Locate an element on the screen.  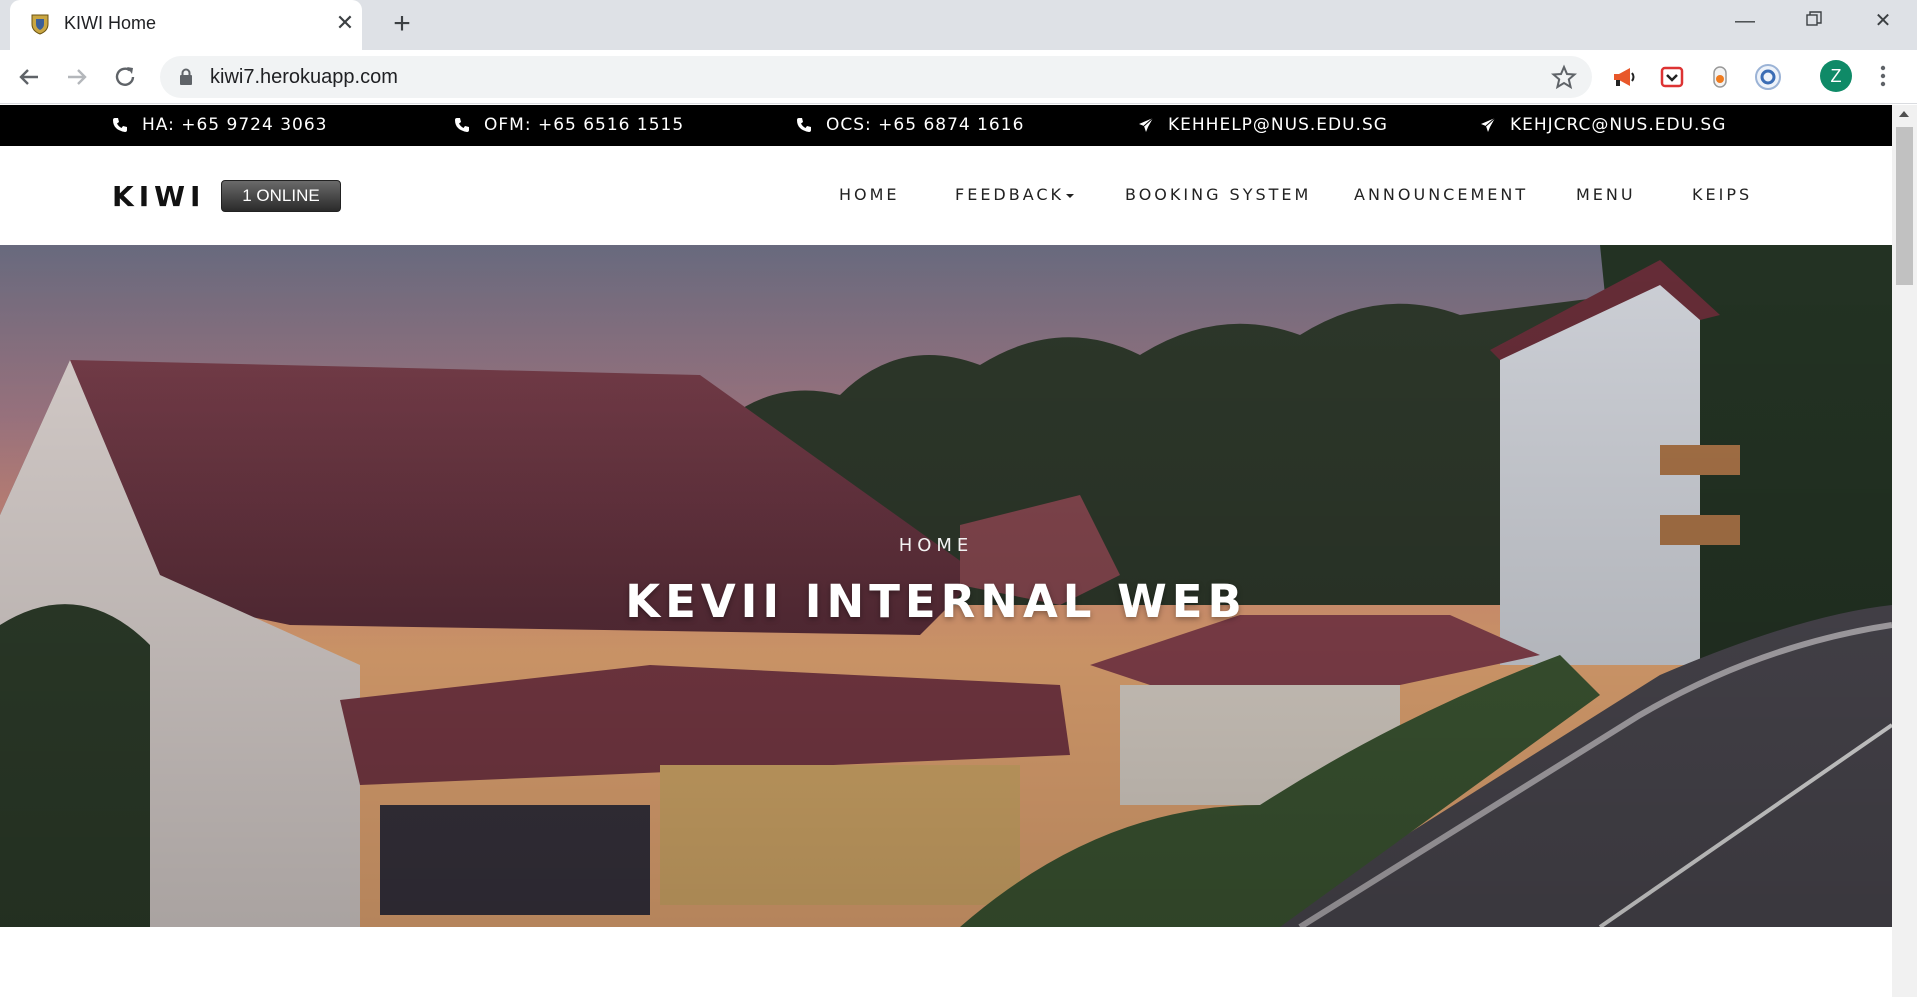
contact-label: OFM: +65 6516 1515 is located at coordinates (584, 125).